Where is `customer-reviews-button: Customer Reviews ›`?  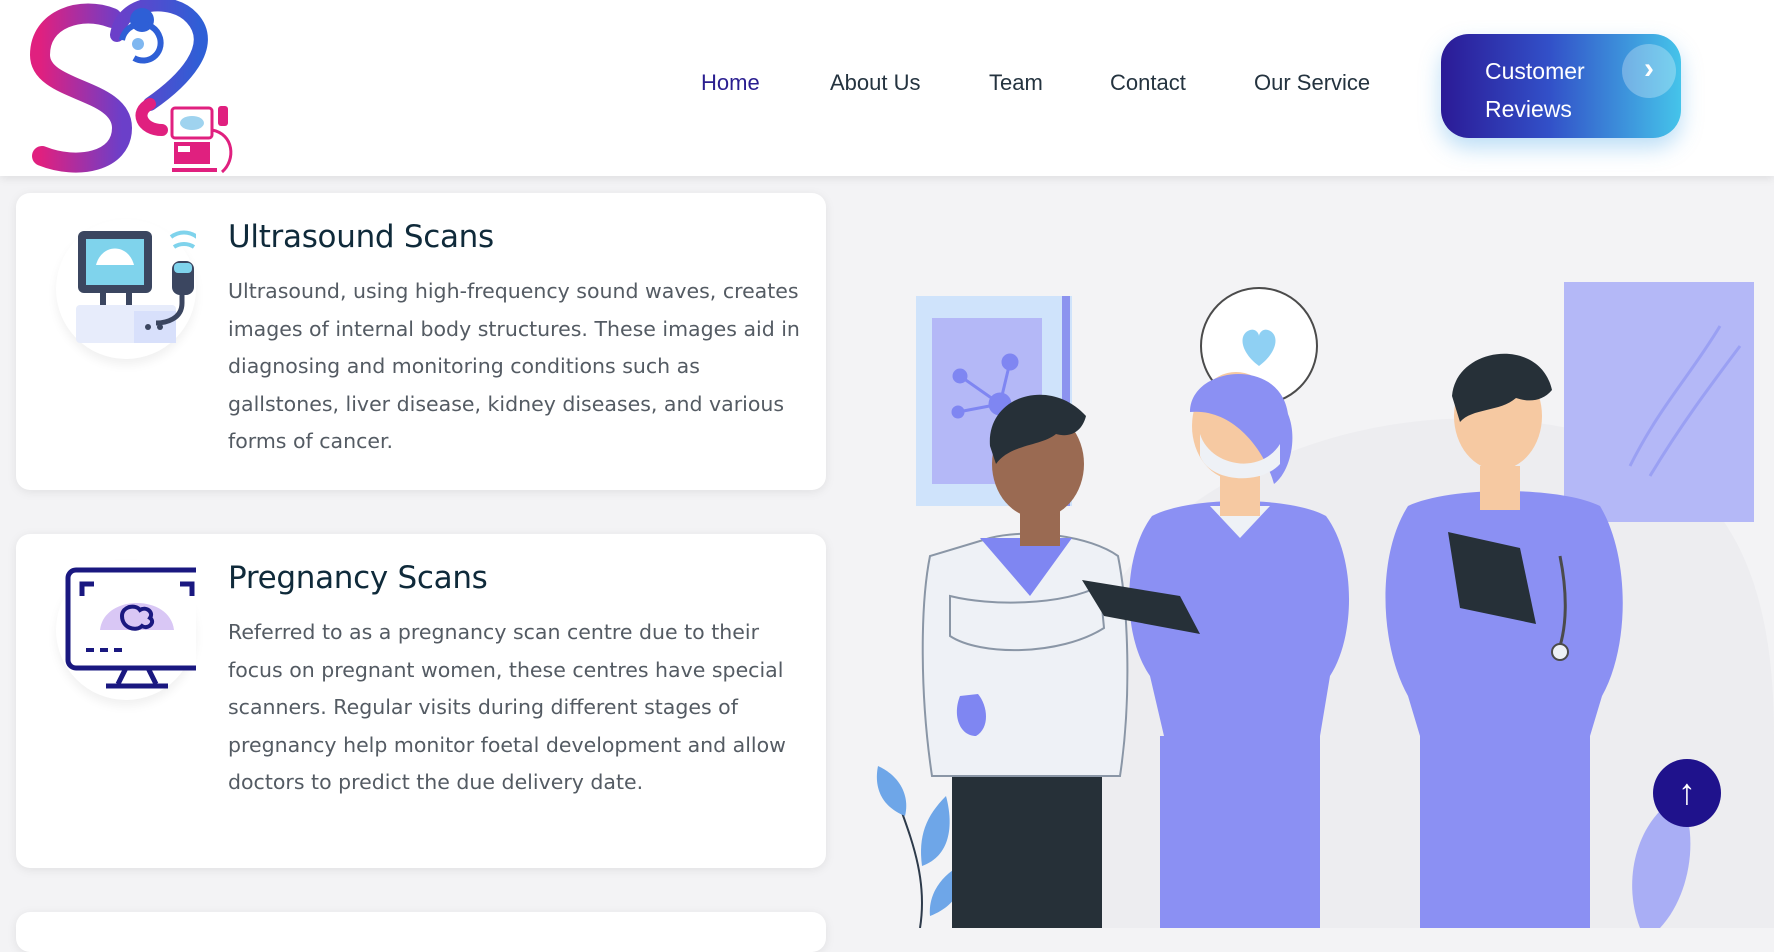
customer-reviews-button: Customer Reviews › is located at coordinates (1561, 86).